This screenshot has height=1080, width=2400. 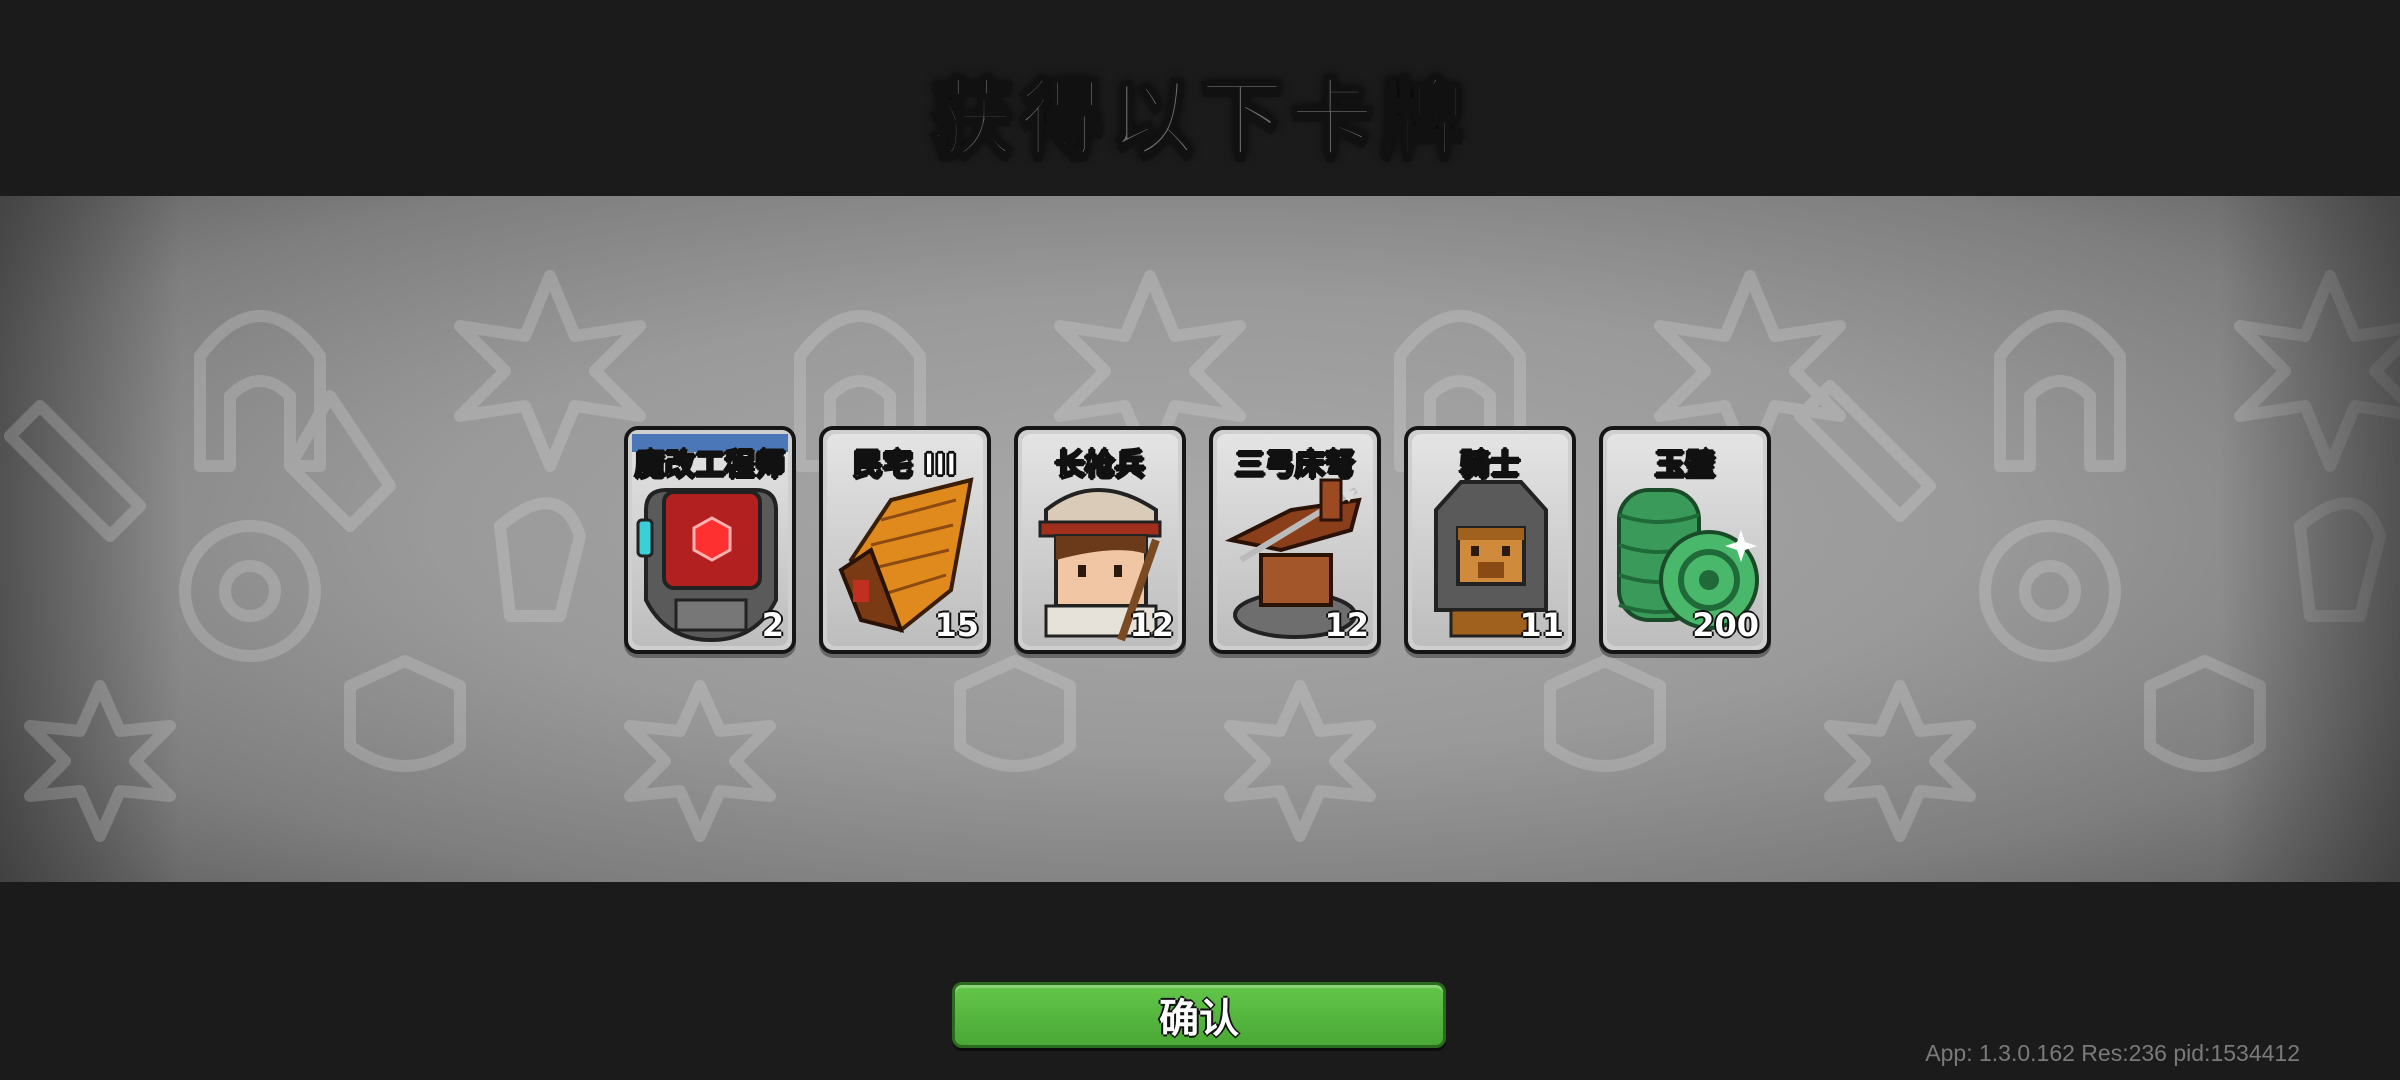 What do you see at coordinates (1100, 465) in the screenshot?
I see `card-name: 长枪兵` at bounding box center [1100, 465].